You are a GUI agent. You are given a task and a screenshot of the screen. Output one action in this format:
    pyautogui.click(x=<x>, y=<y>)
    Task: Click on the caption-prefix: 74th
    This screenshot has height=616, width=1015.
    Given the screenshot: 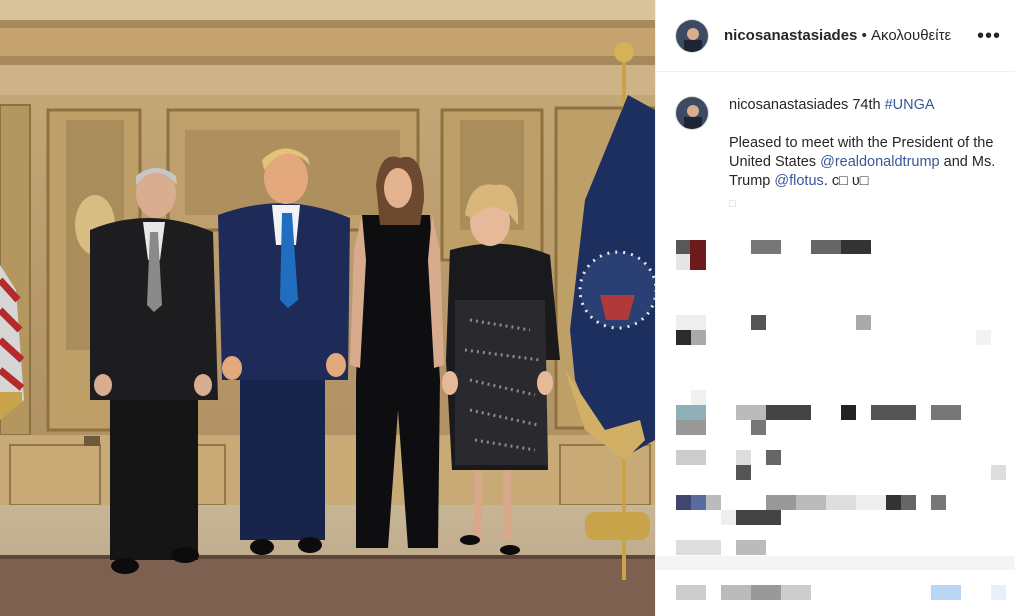 What is the action you would take?
    pyautogui.click(x=866, y=105)
    